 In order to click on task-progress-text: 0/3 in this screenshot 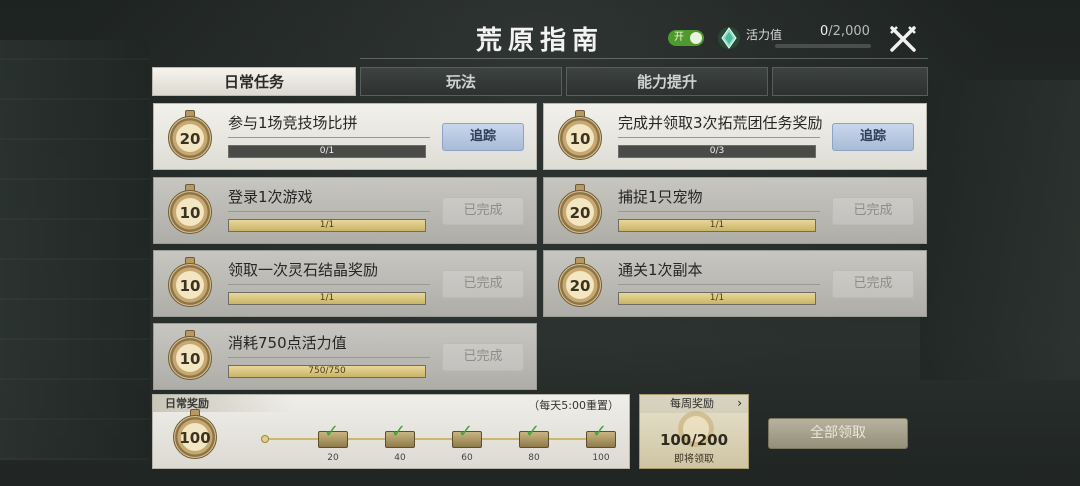, I will do `click(717, 151)`.